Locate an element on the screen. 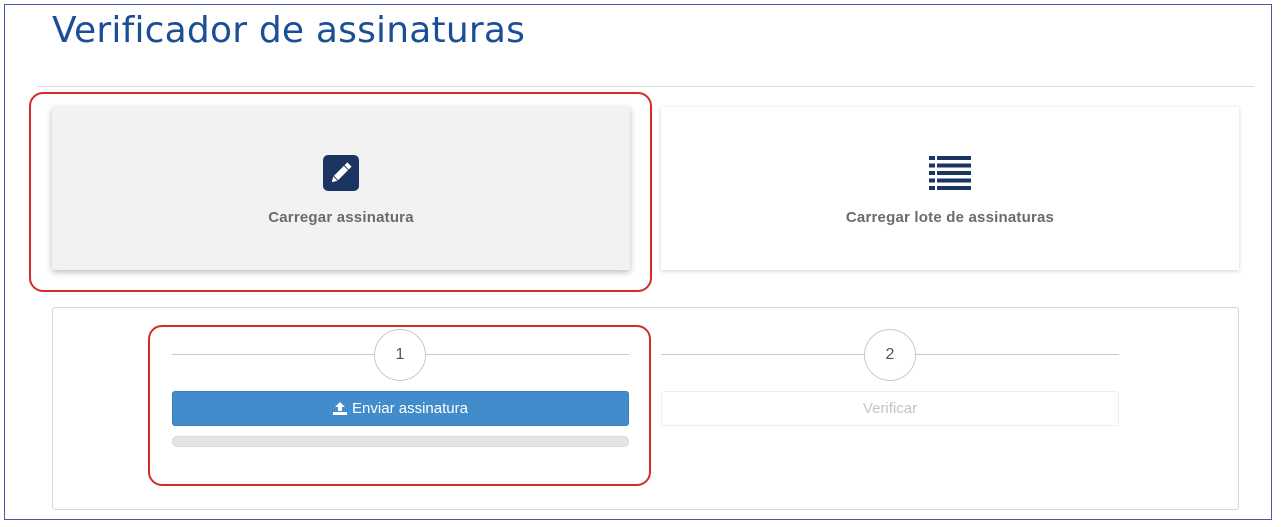 This screenshot has height=527, width=1284. upload-signature-label: Carregar assinatura is located at coordinates (341, 217).